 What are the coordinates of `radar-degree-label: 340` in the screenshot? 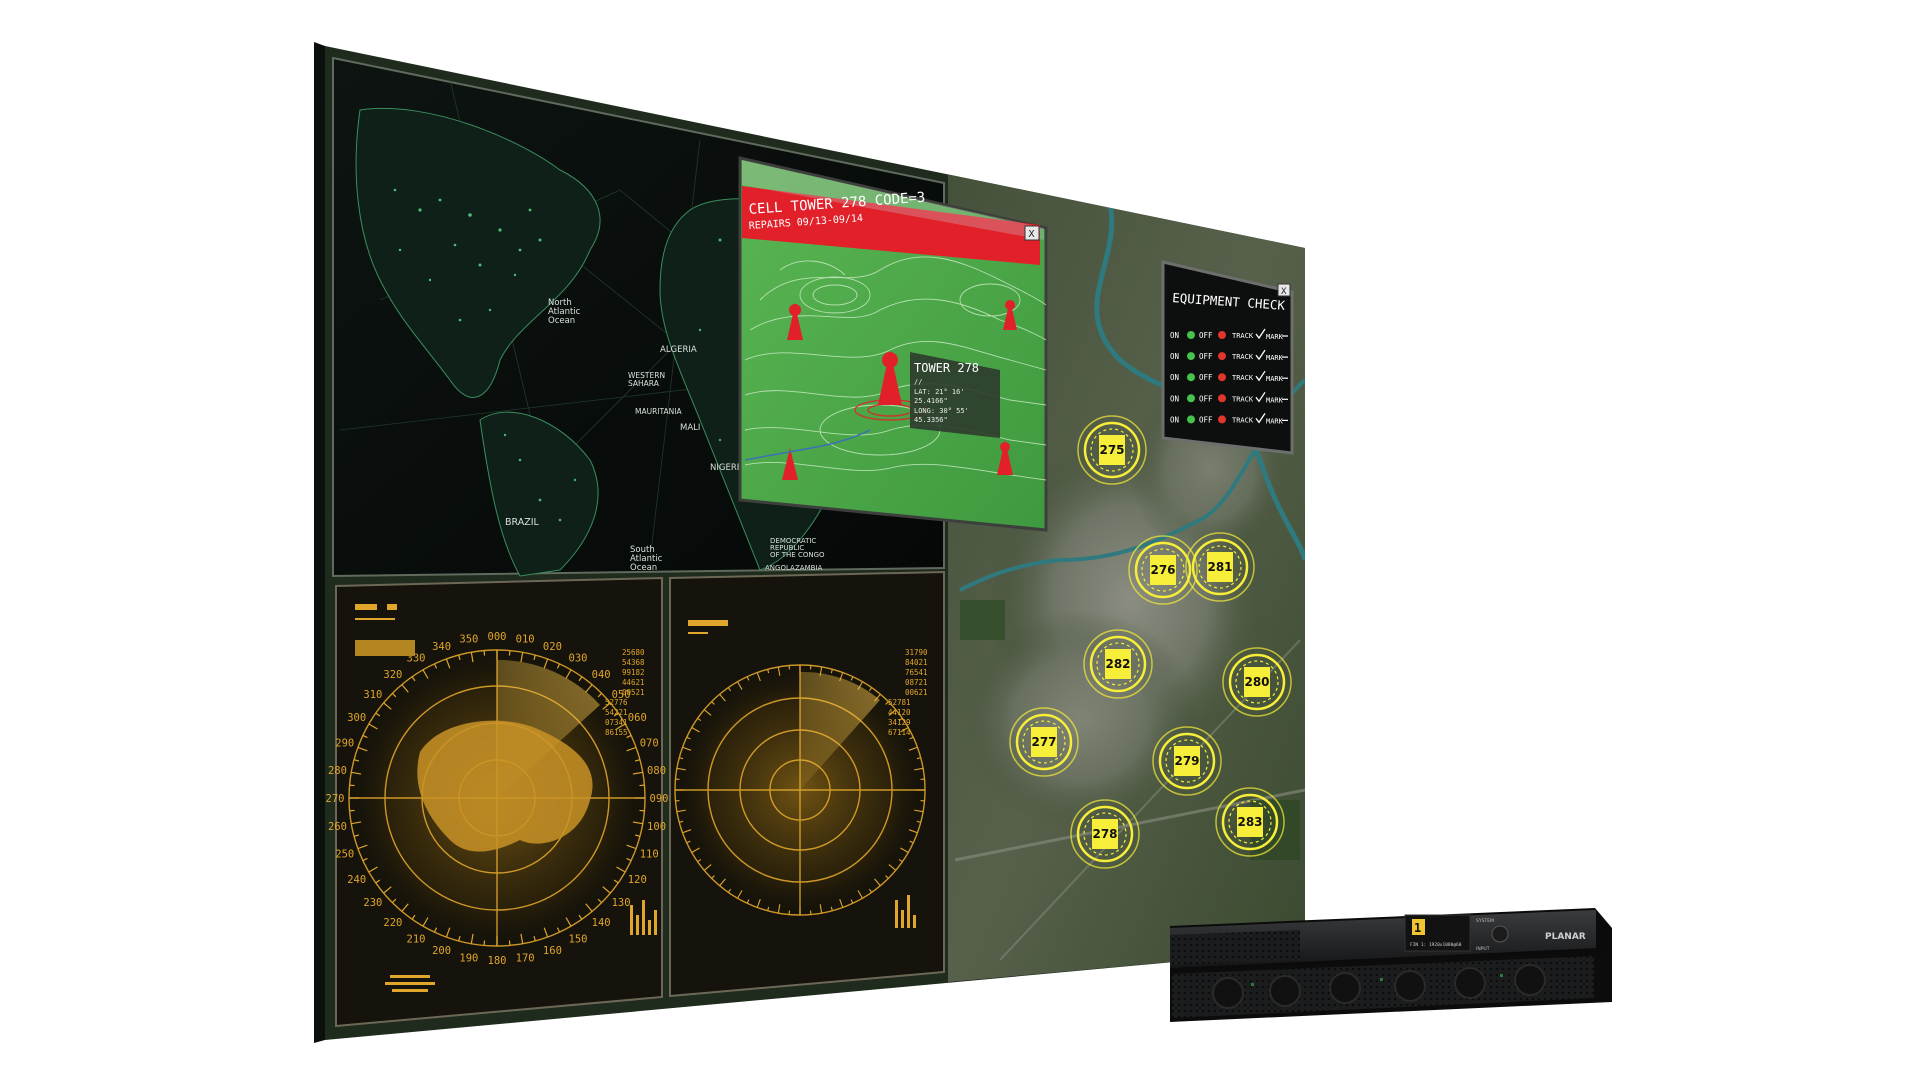 It's located at (441, 647).